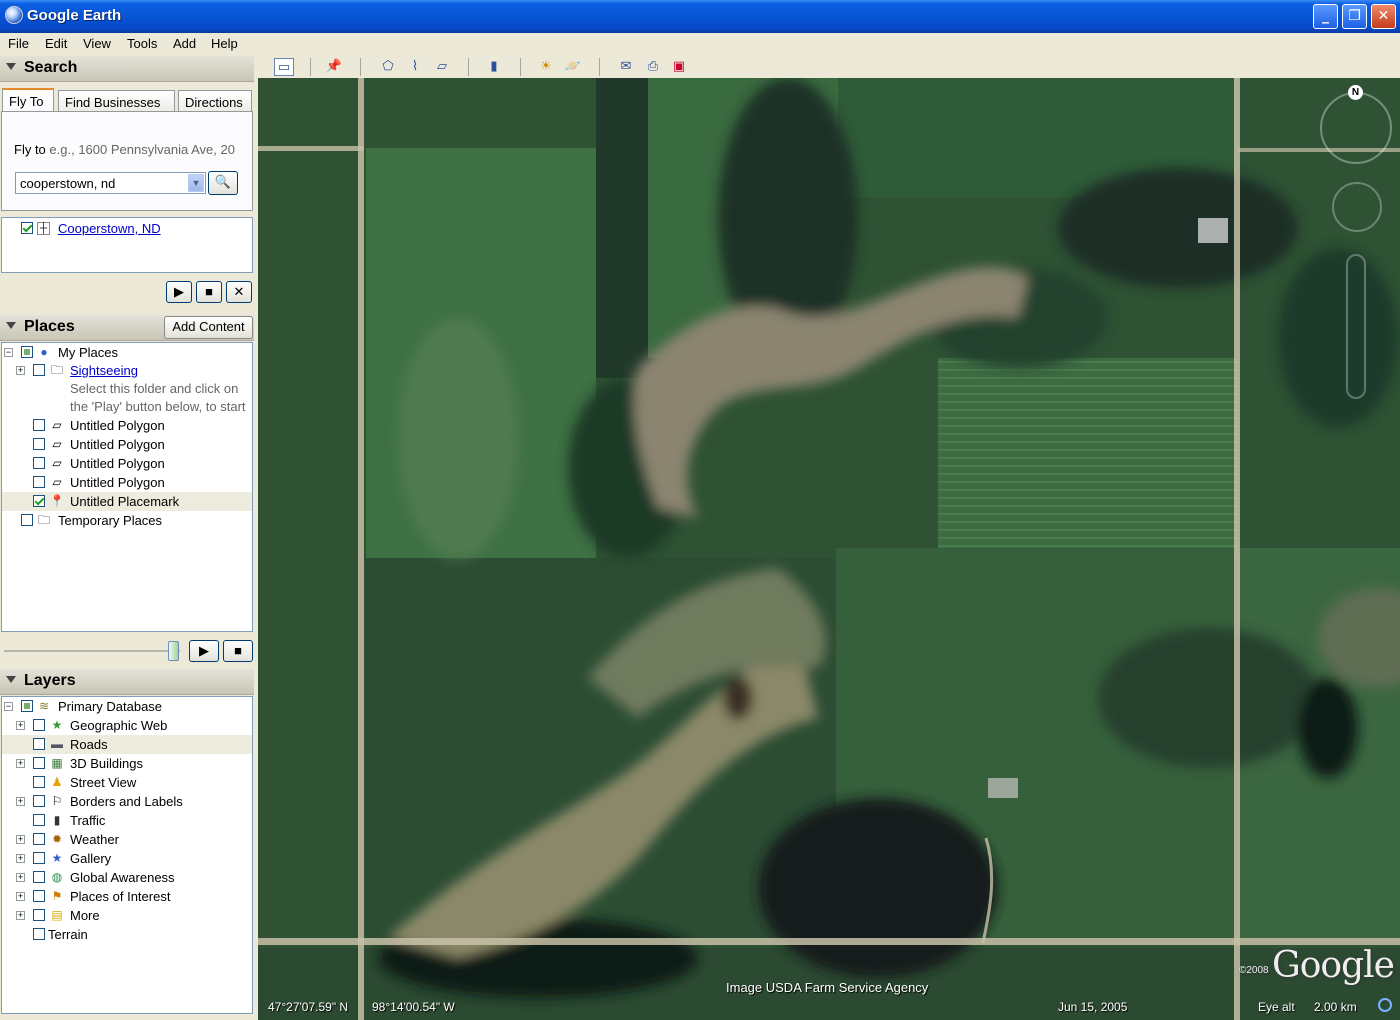  Describe the element at coordinates (700, 16) in the screenshot. I see `title-bar: Google Earth _ ❐ ✕` at that location.